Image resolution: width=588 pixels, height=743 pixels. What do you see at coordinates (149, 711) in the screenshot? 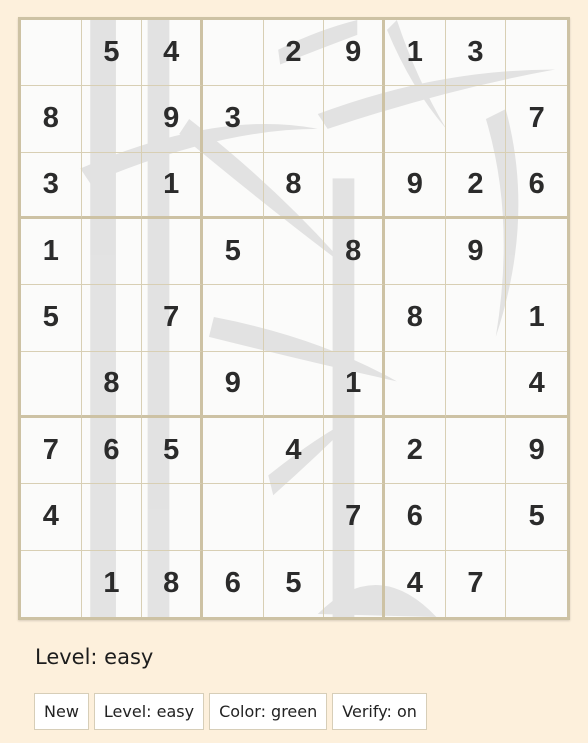
I see `level-button: Level: easy` at bounding box center [149, 711].